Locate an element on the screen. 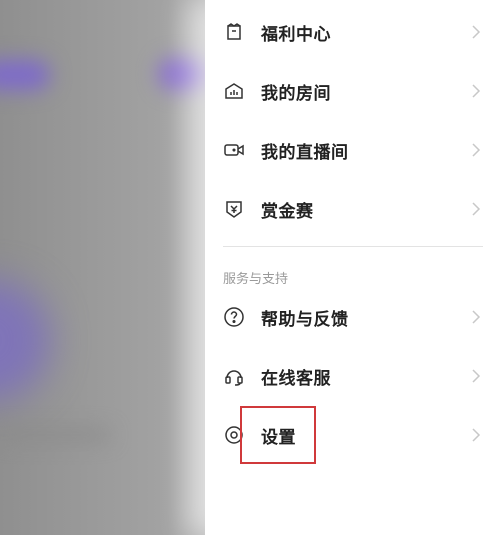 The width and height of the screenshot is (493, 535). menu-item-label: 我的房间 is located at coordinates (296, 93).